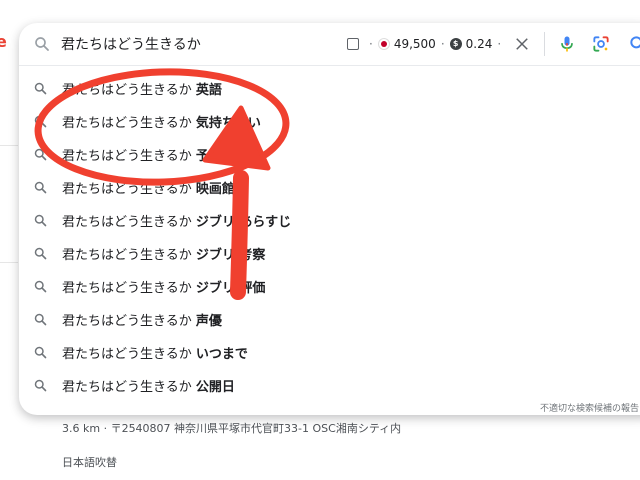 Image resolution: width=640 pixels, height=480 pixels. I want to click on suggestion-item: 君たちはどう生きるか 気持ち悪い, so click(329, 121).